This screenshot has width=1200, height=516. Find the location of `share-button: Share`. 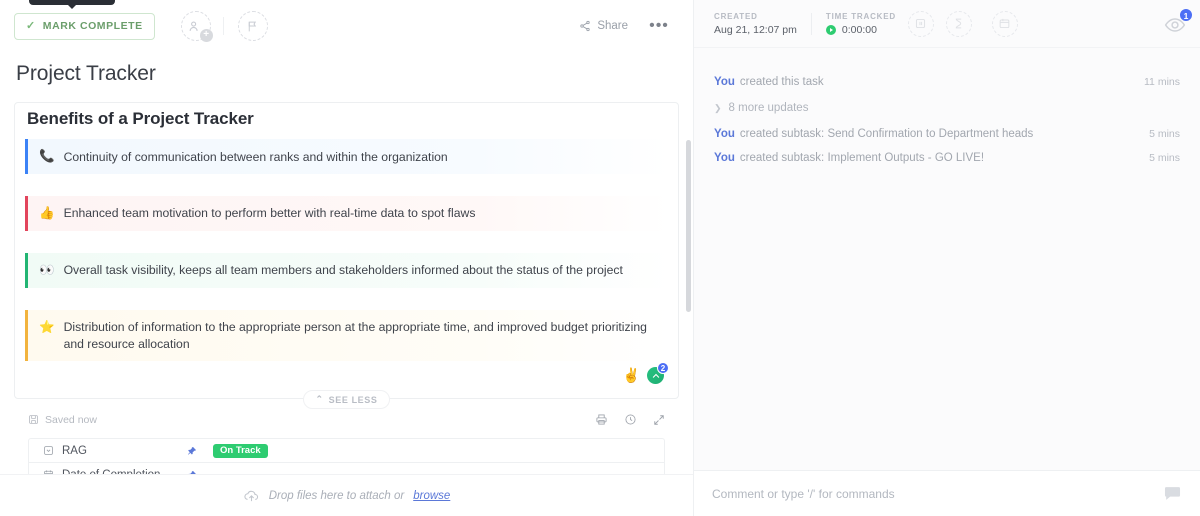

share-button: Share is located at coordinates (603, 26).